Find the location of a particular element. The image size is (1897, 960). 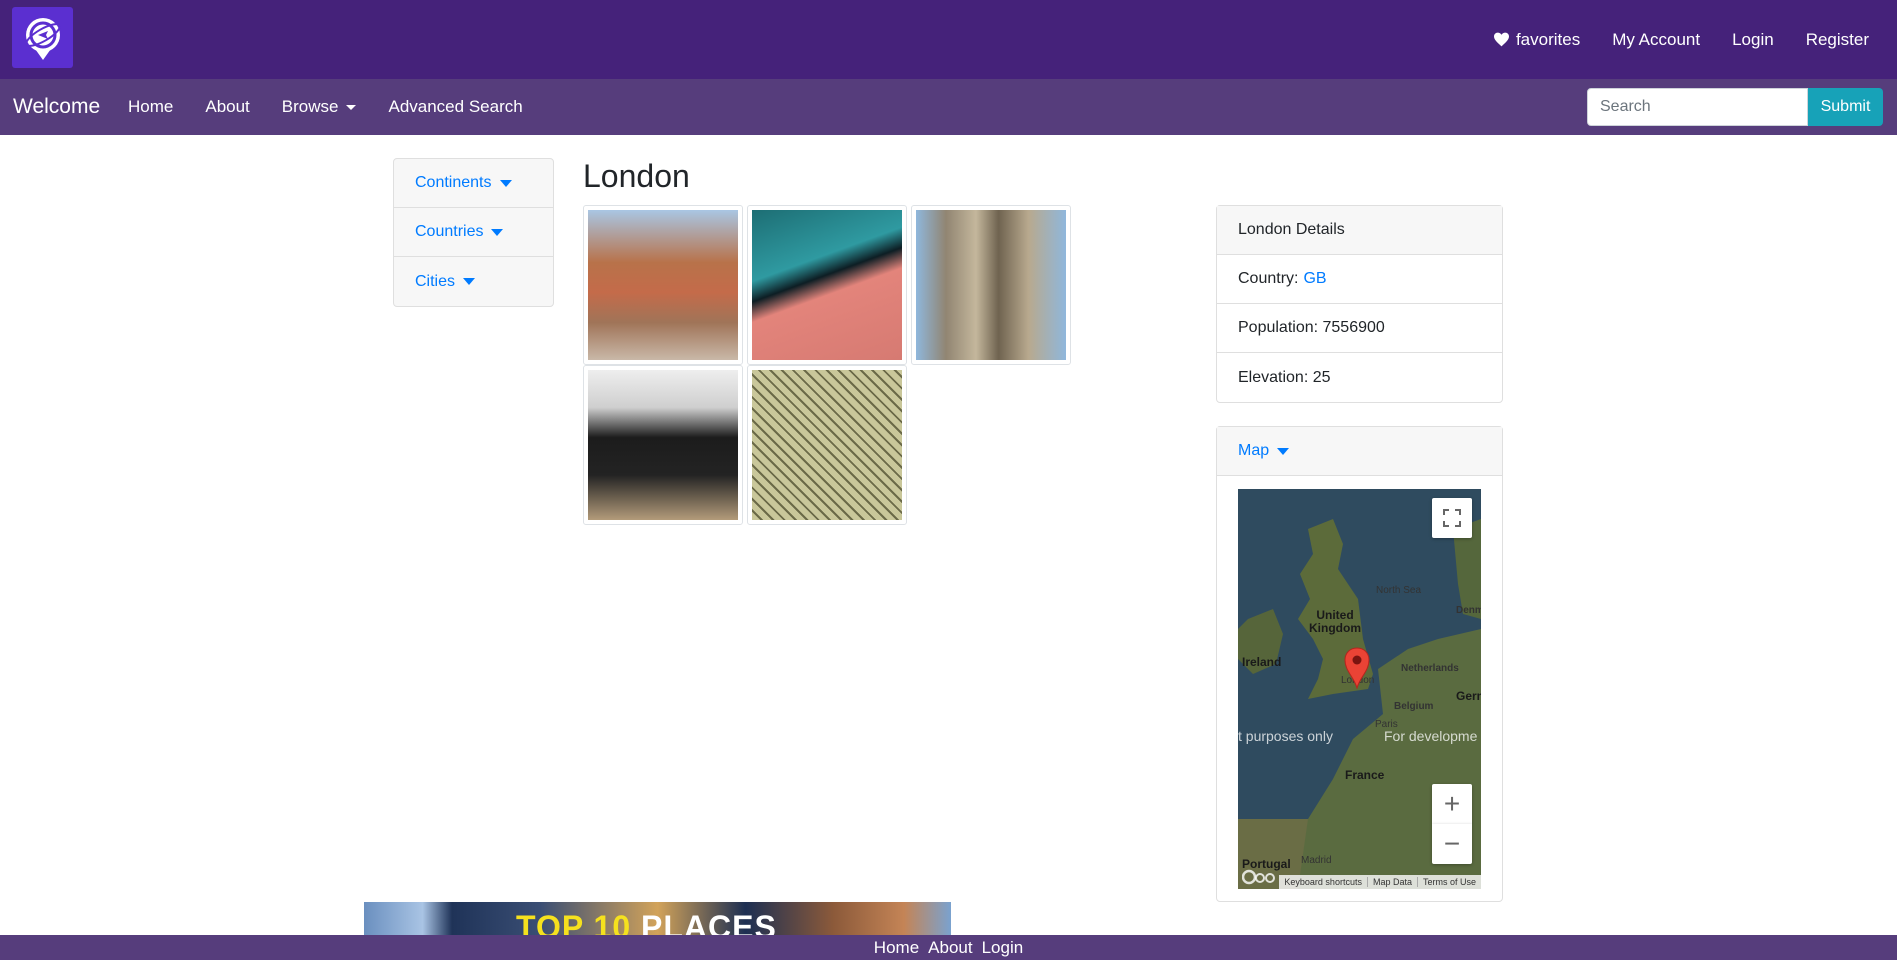

details-population: Population: 7556900 is located at coordinates (1359, 328).